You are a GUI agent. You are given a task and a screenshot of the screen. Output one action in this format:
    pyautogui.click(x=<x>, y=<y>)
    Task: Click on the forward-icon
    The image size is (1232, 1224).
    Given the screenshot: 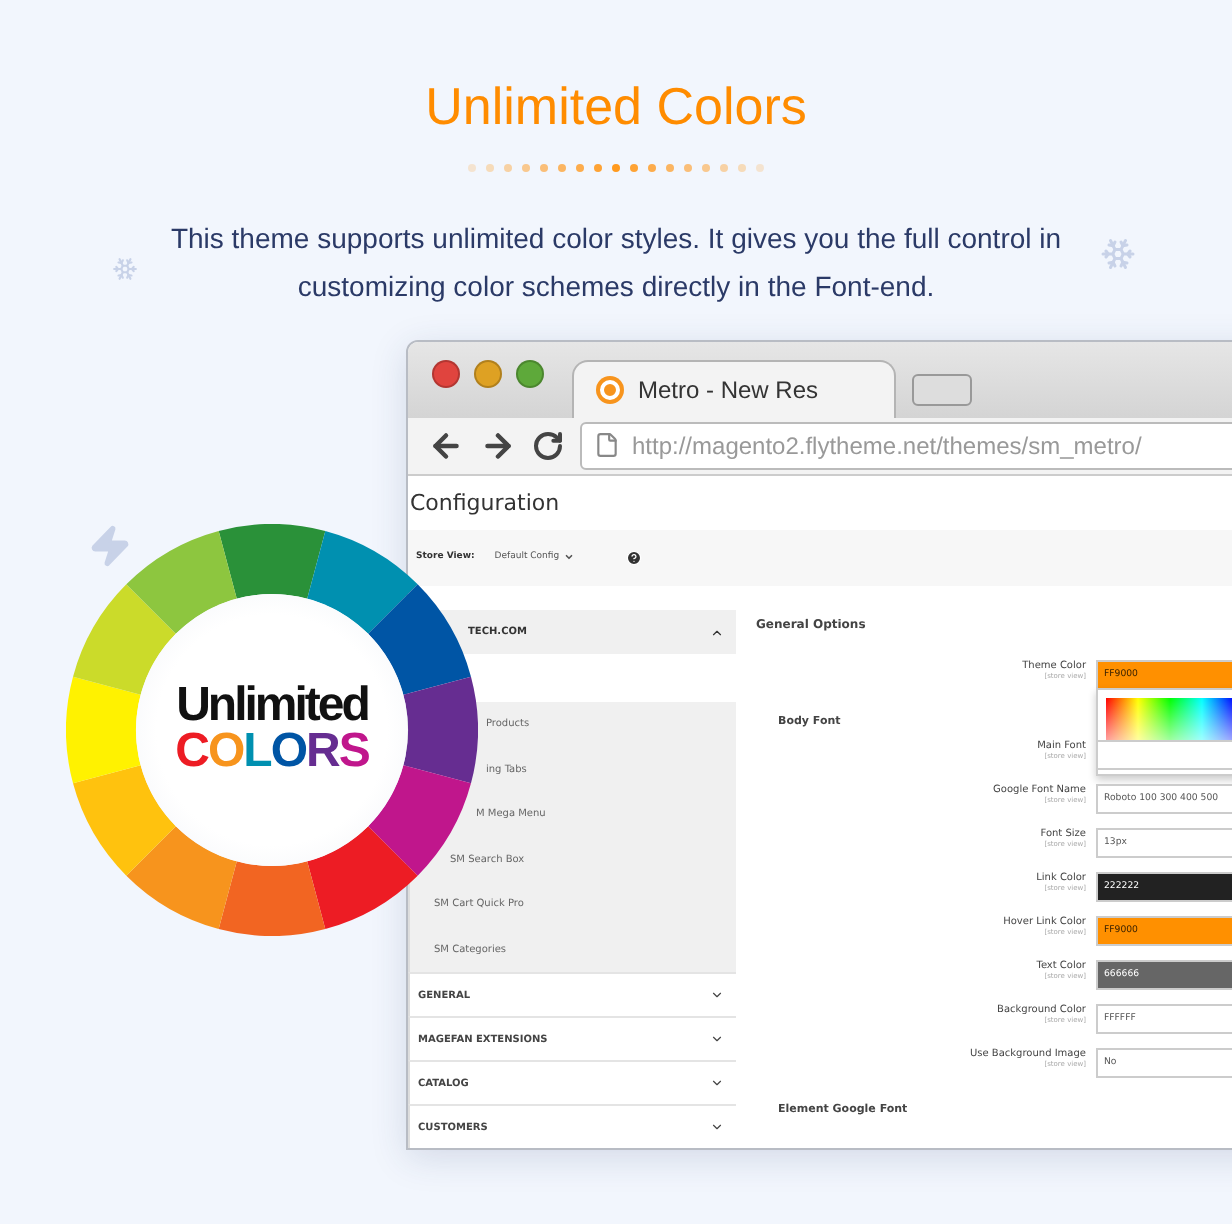 What is the action you would take?
    pyautogui.click(x=498, y=445)
    